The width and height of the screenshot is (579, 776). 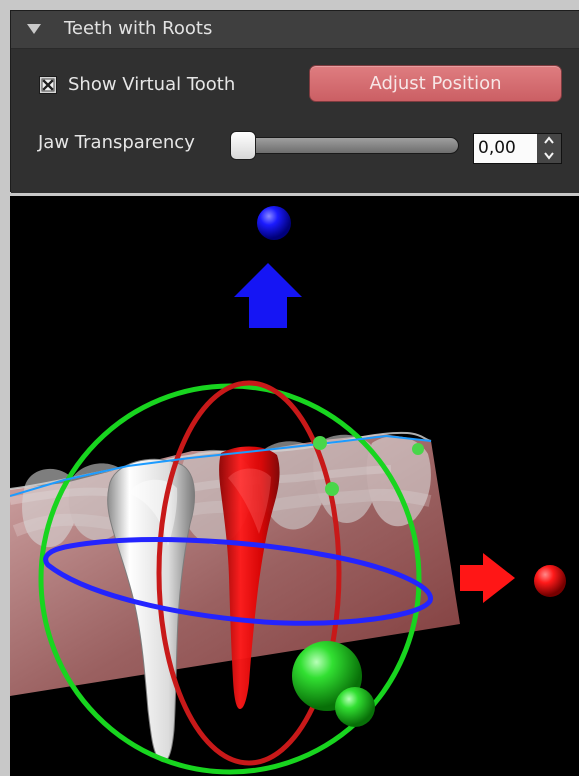 I want to click on panel-header: Teeth with Roots, so click(x=295, y=30).